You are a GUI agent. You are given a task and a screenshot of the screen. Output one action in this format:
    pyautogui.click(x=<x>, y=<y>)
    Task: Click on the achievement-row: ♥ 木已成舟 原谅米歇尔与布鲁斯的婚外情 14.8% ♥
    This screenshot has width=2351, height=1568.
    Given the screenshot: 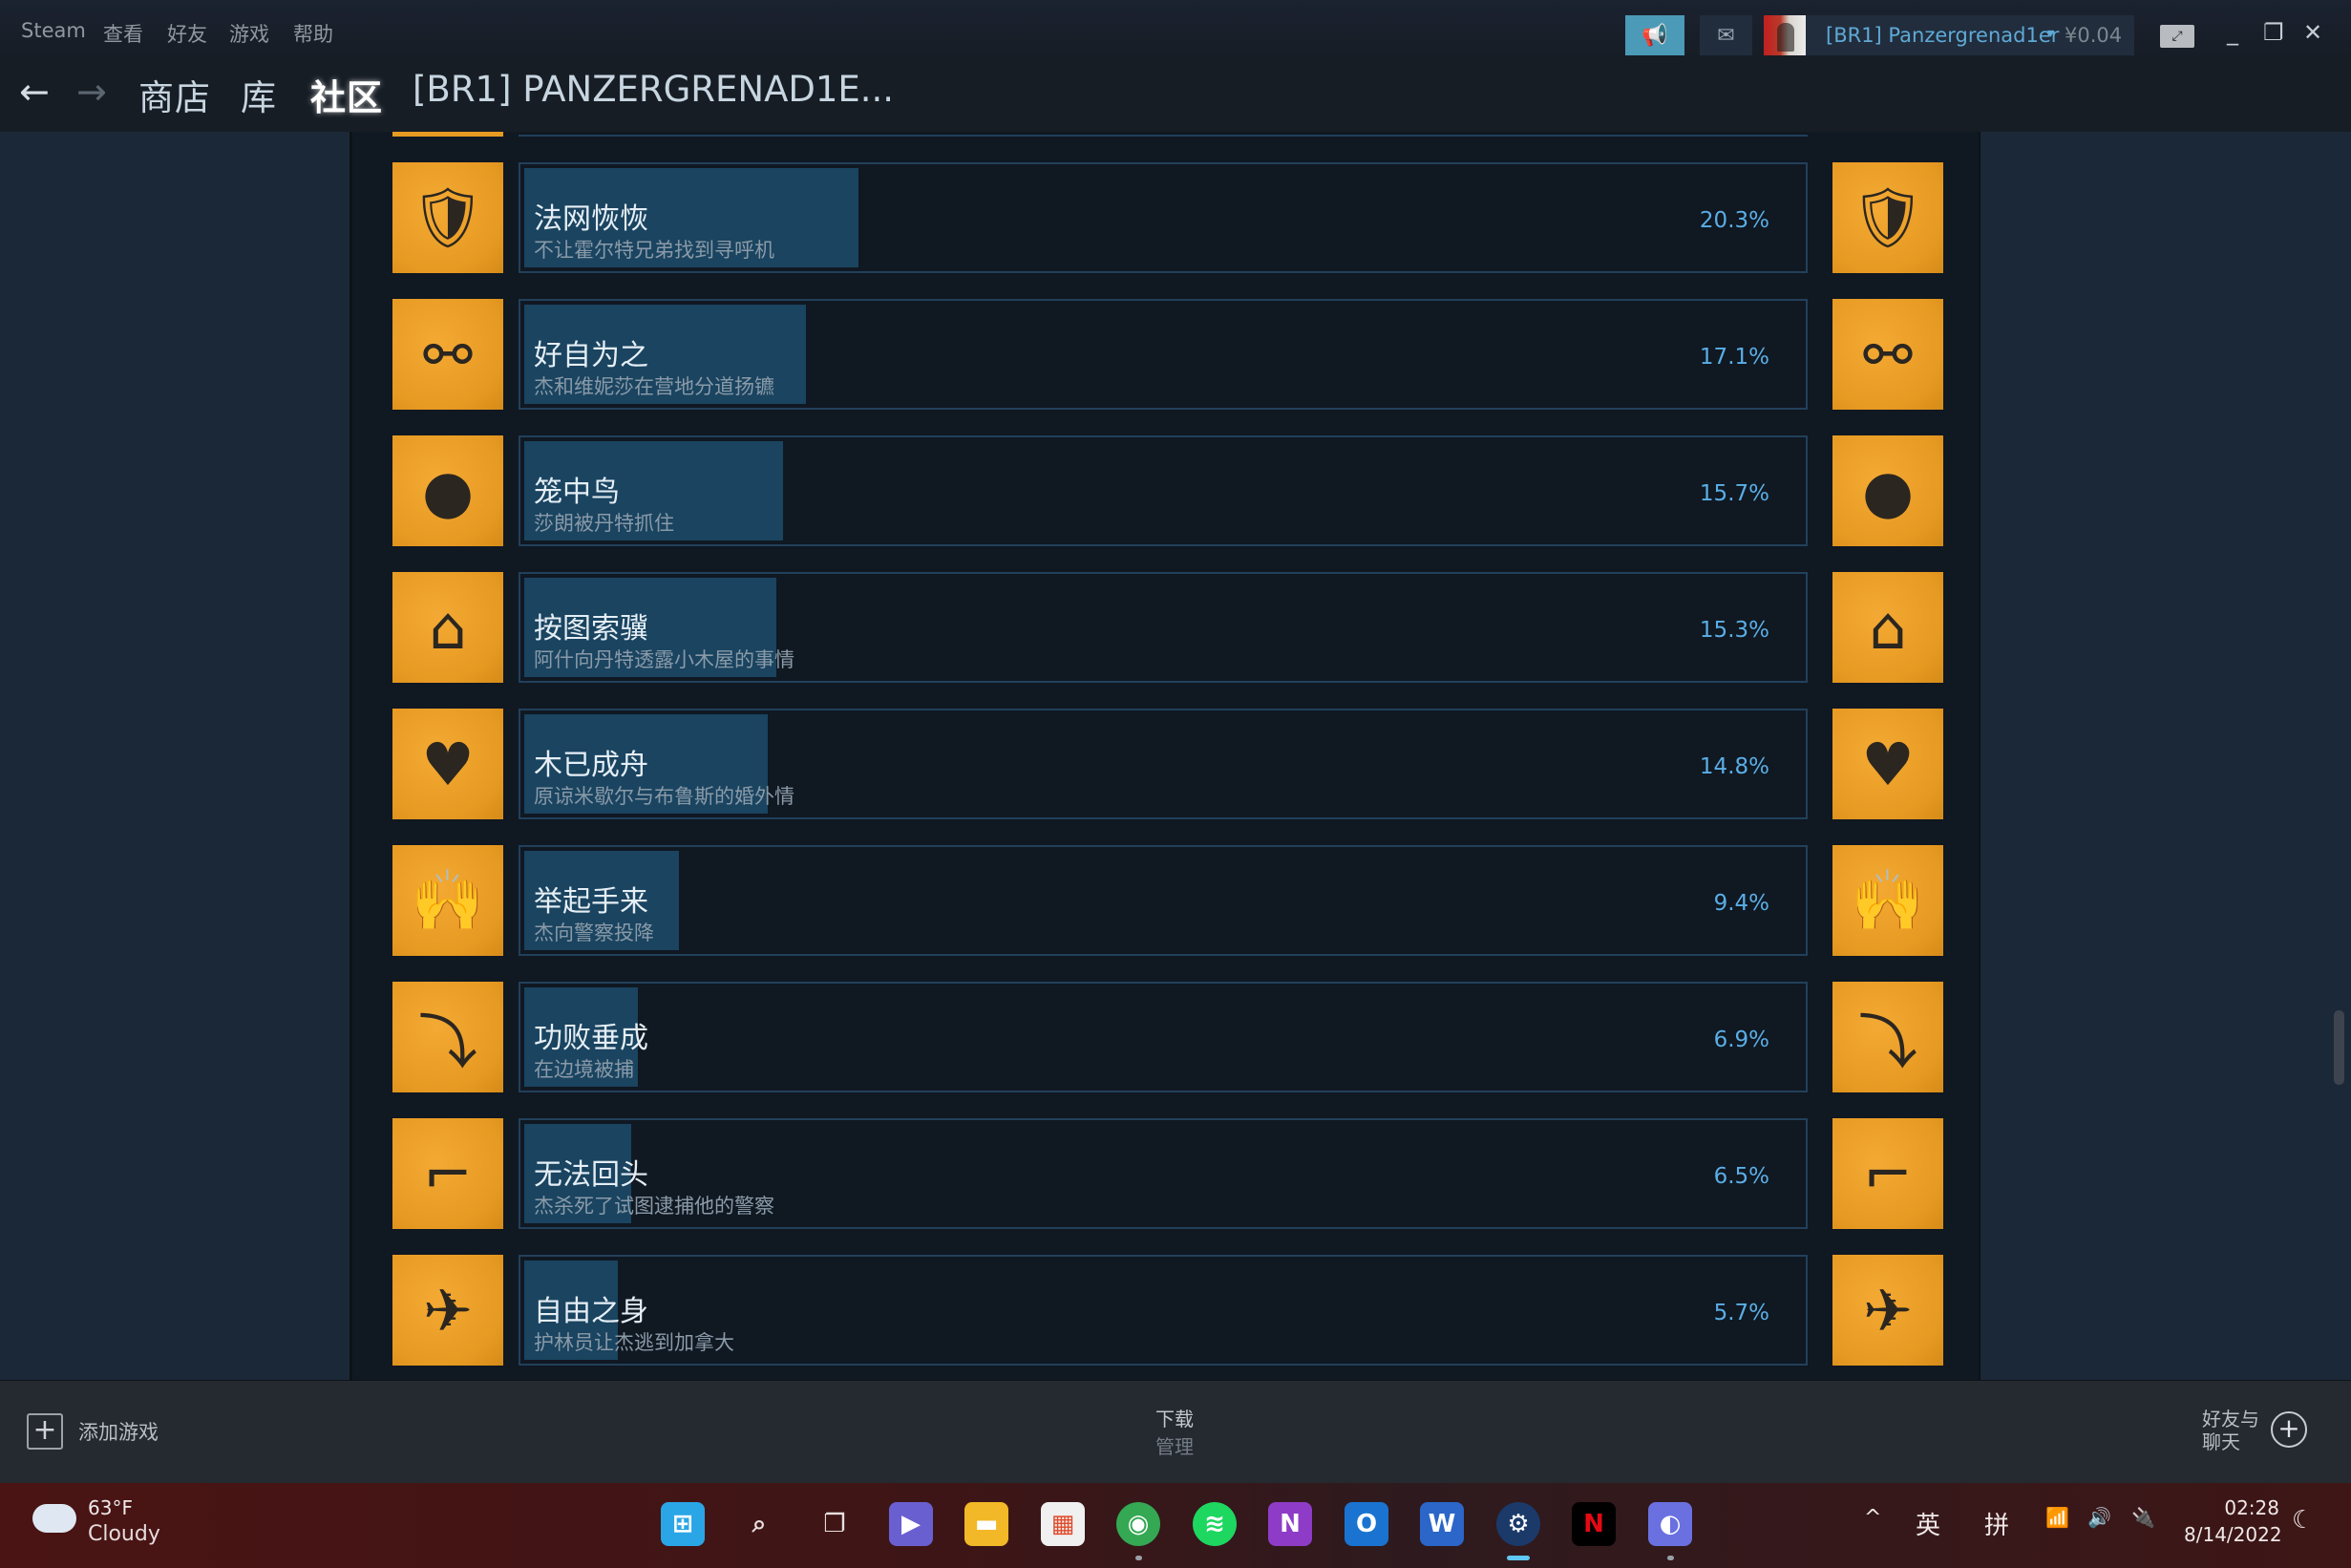 What is the action you would take?
    pyautogui.click(x=1166, y=764)
    